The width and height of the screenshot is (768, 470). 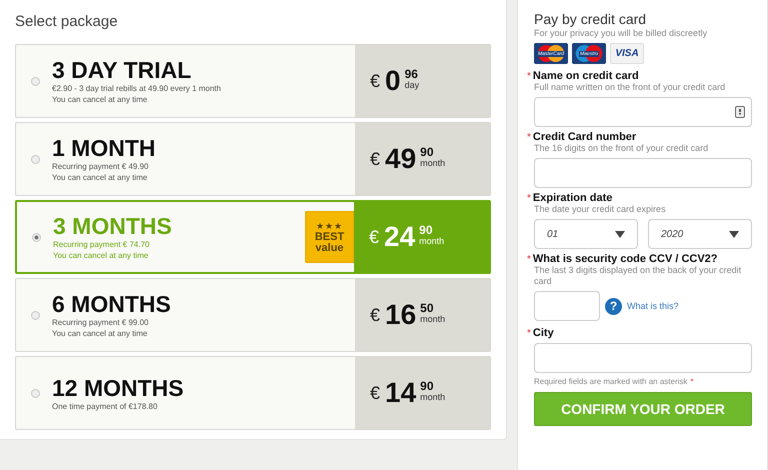 I want to click on price-period: day, so click(x=412, y=85).